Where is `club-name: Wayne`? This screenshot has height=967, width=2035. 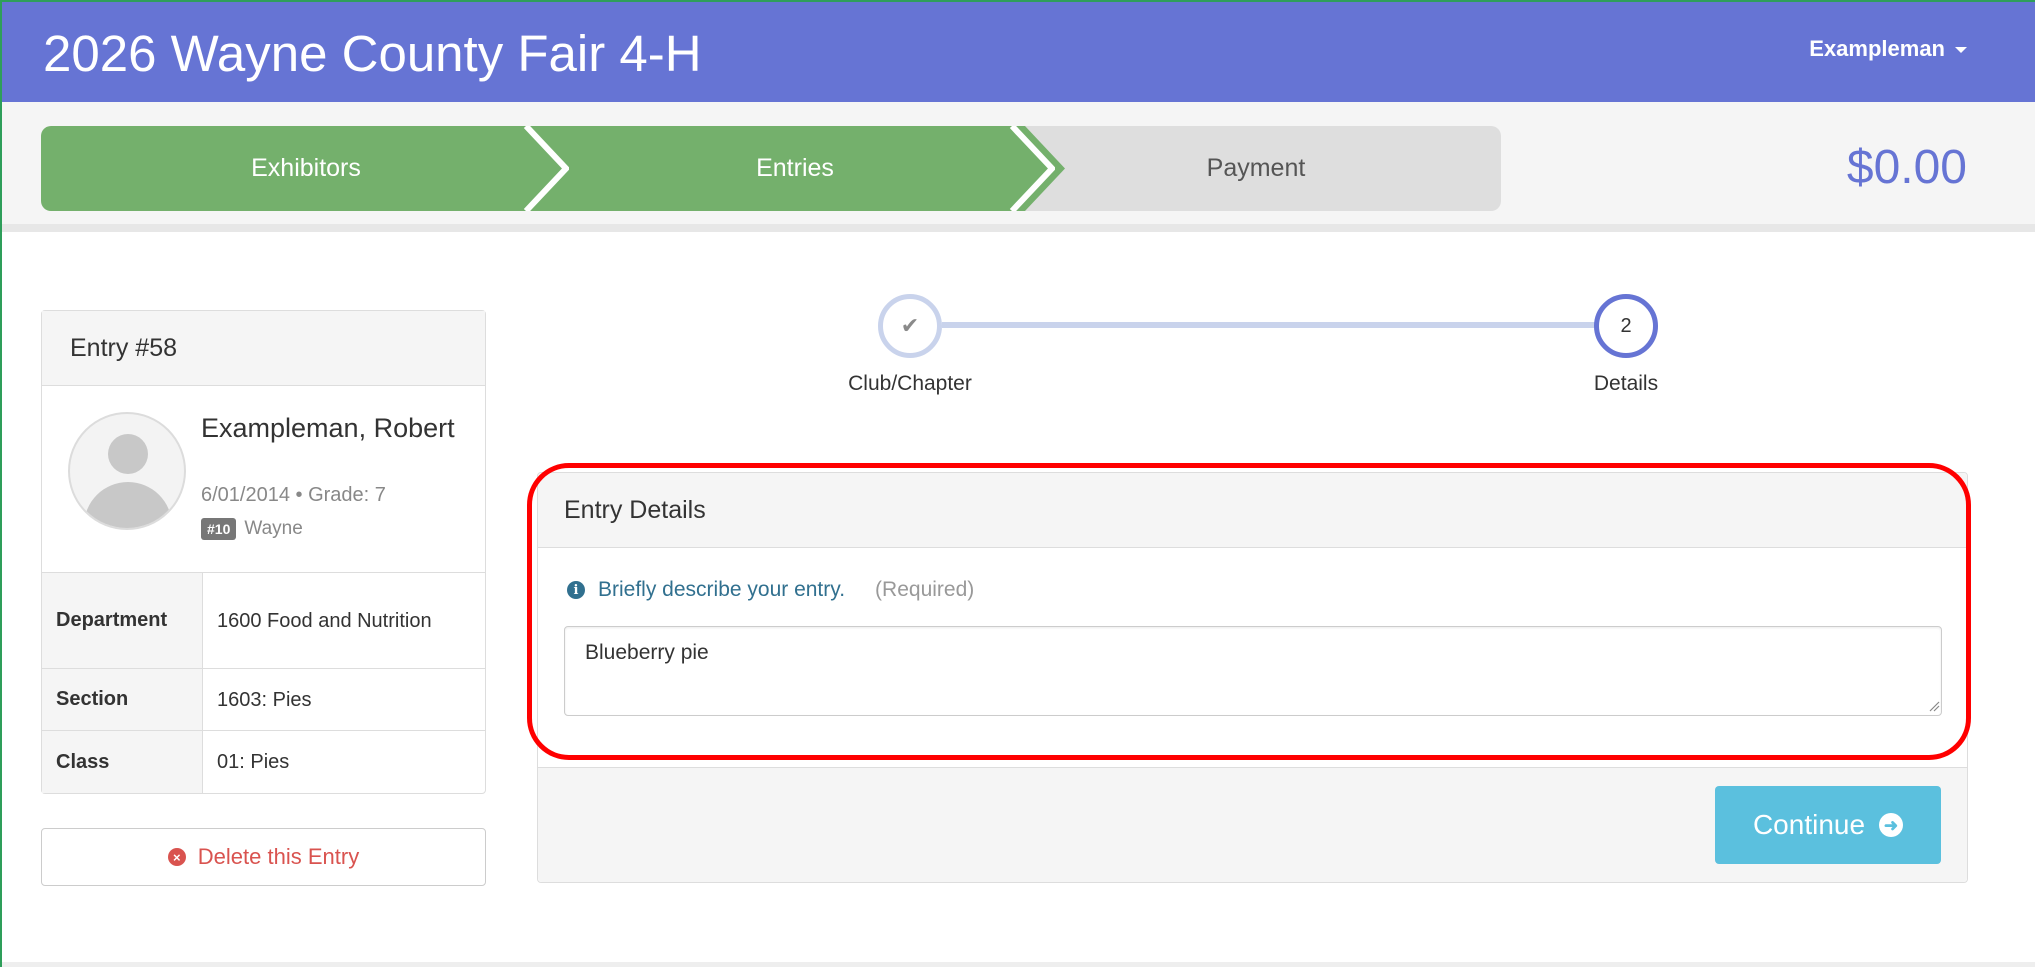 club-name: Wayne is located at coordinates (273, 528).